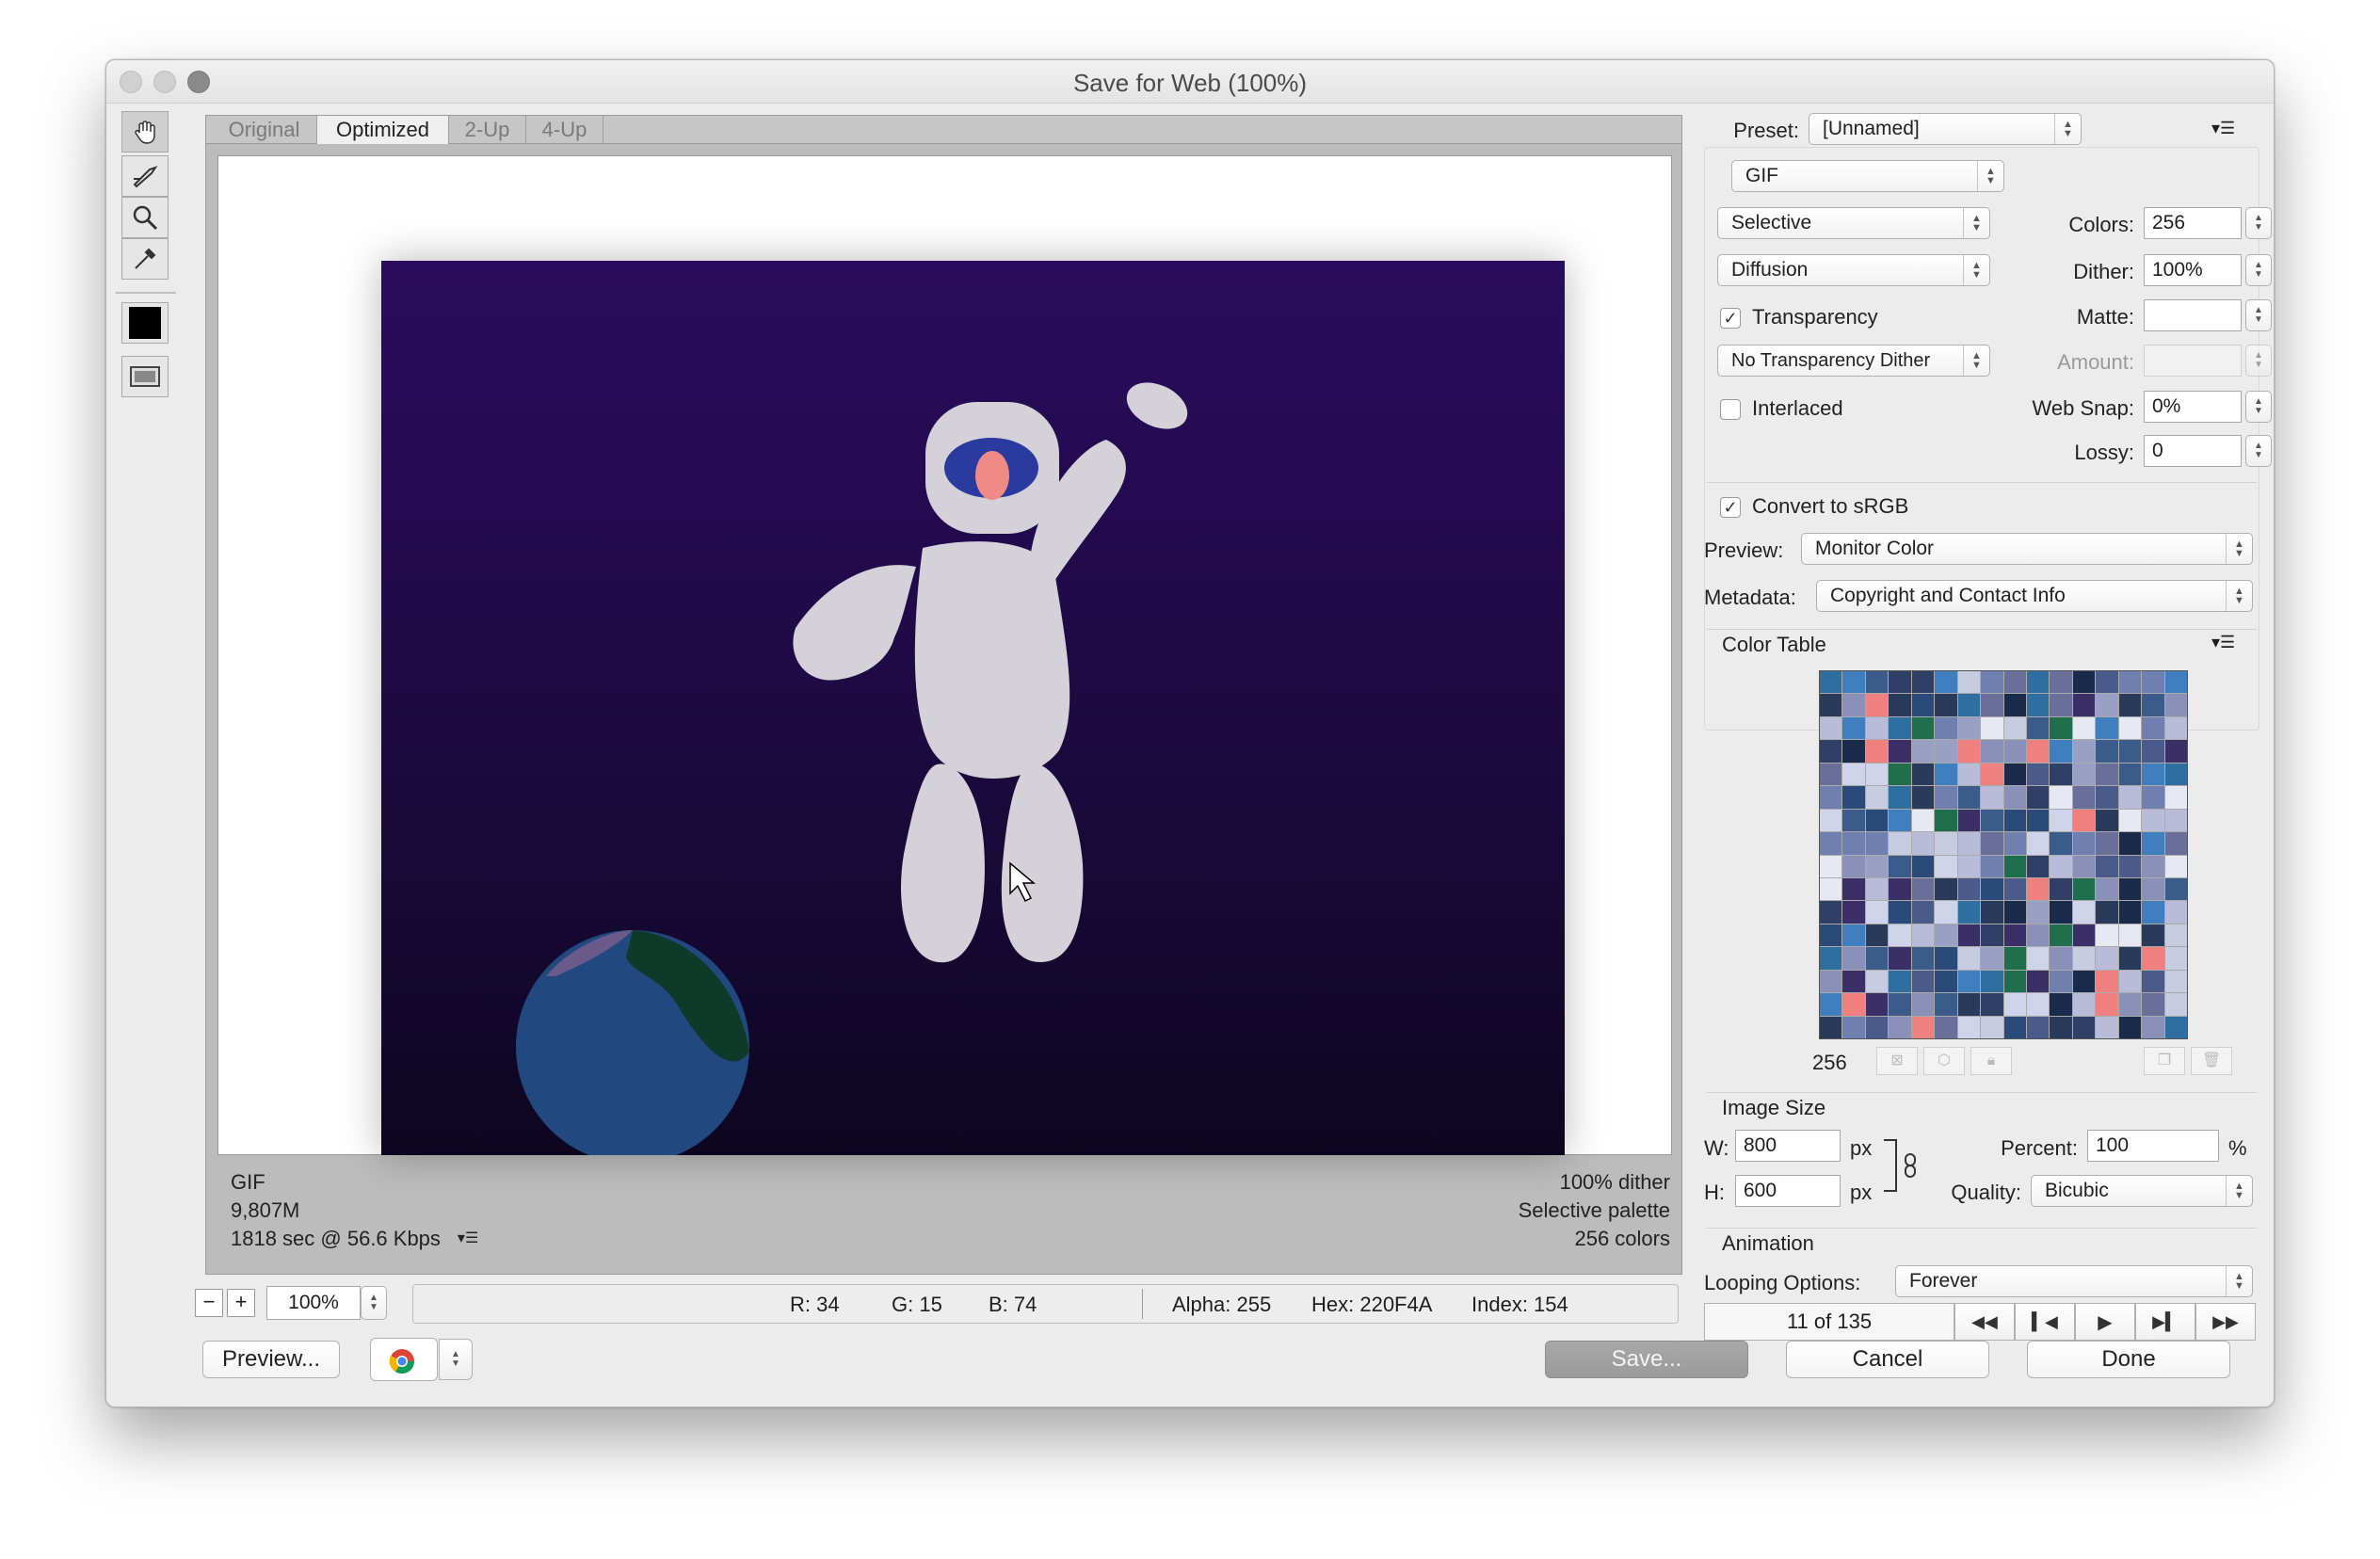 This screenshot has width=2380, height=1559. Describe the element at coordinates (383, 130) in the screenshot. I see `tab-optimized: Optimized` at that location.